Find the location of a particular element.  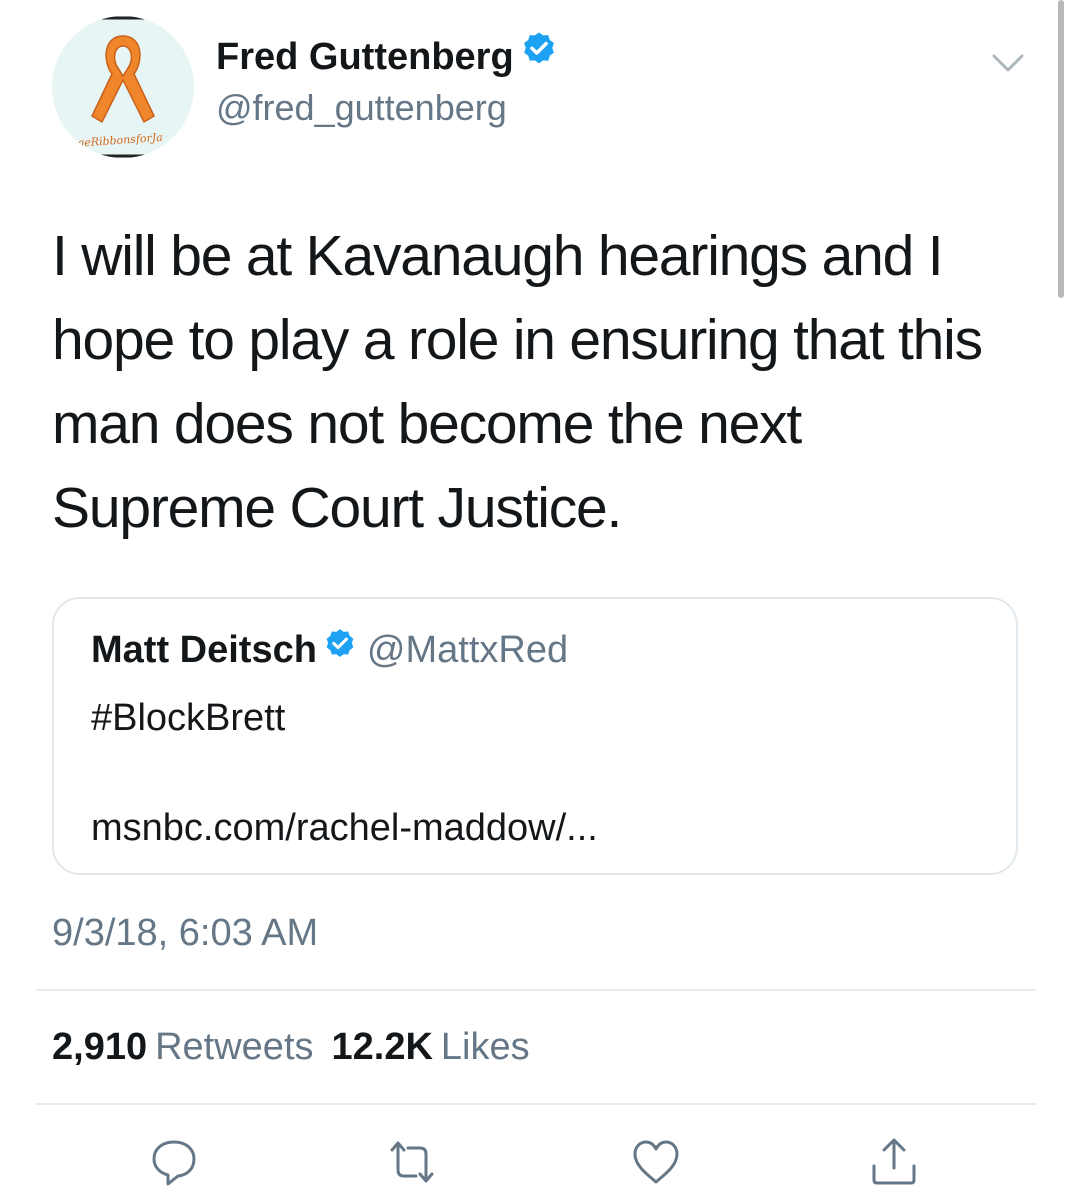

chevron-down-icon is located at coordinates (1008, 62).